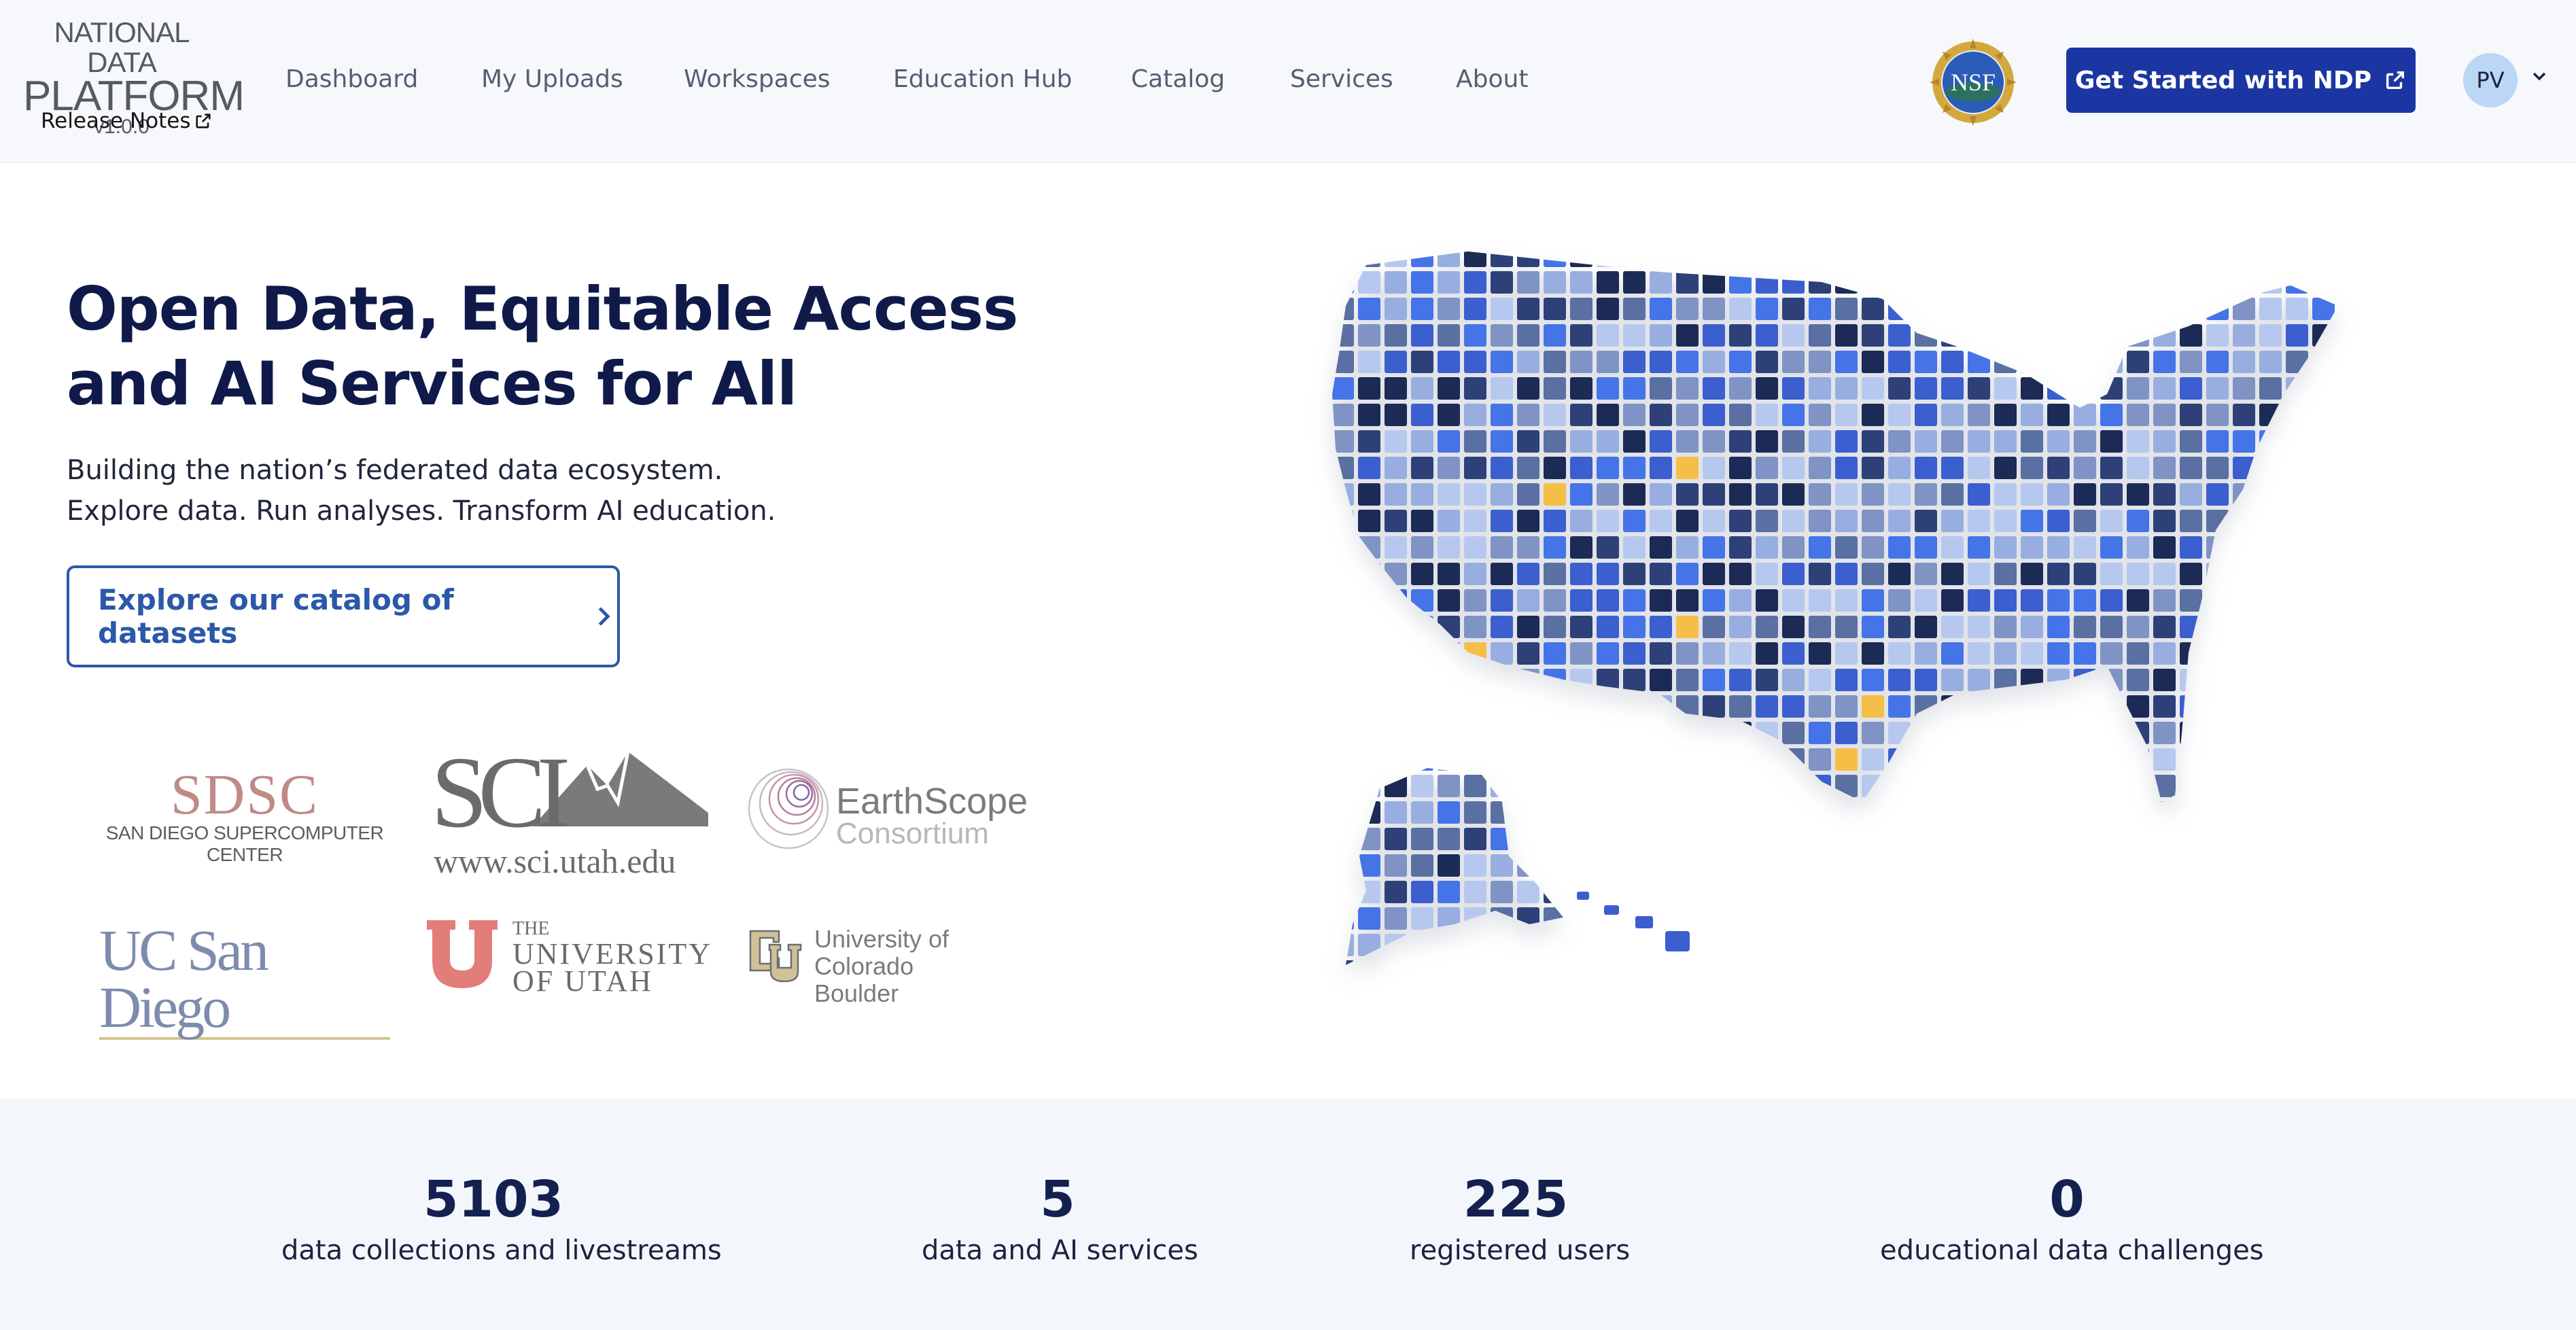 The height and width of the screenshot is (1330, 2576). Describe the element at coordinates (2539, 76) in the screenshot. I see `chevron-down-icon` at that location.